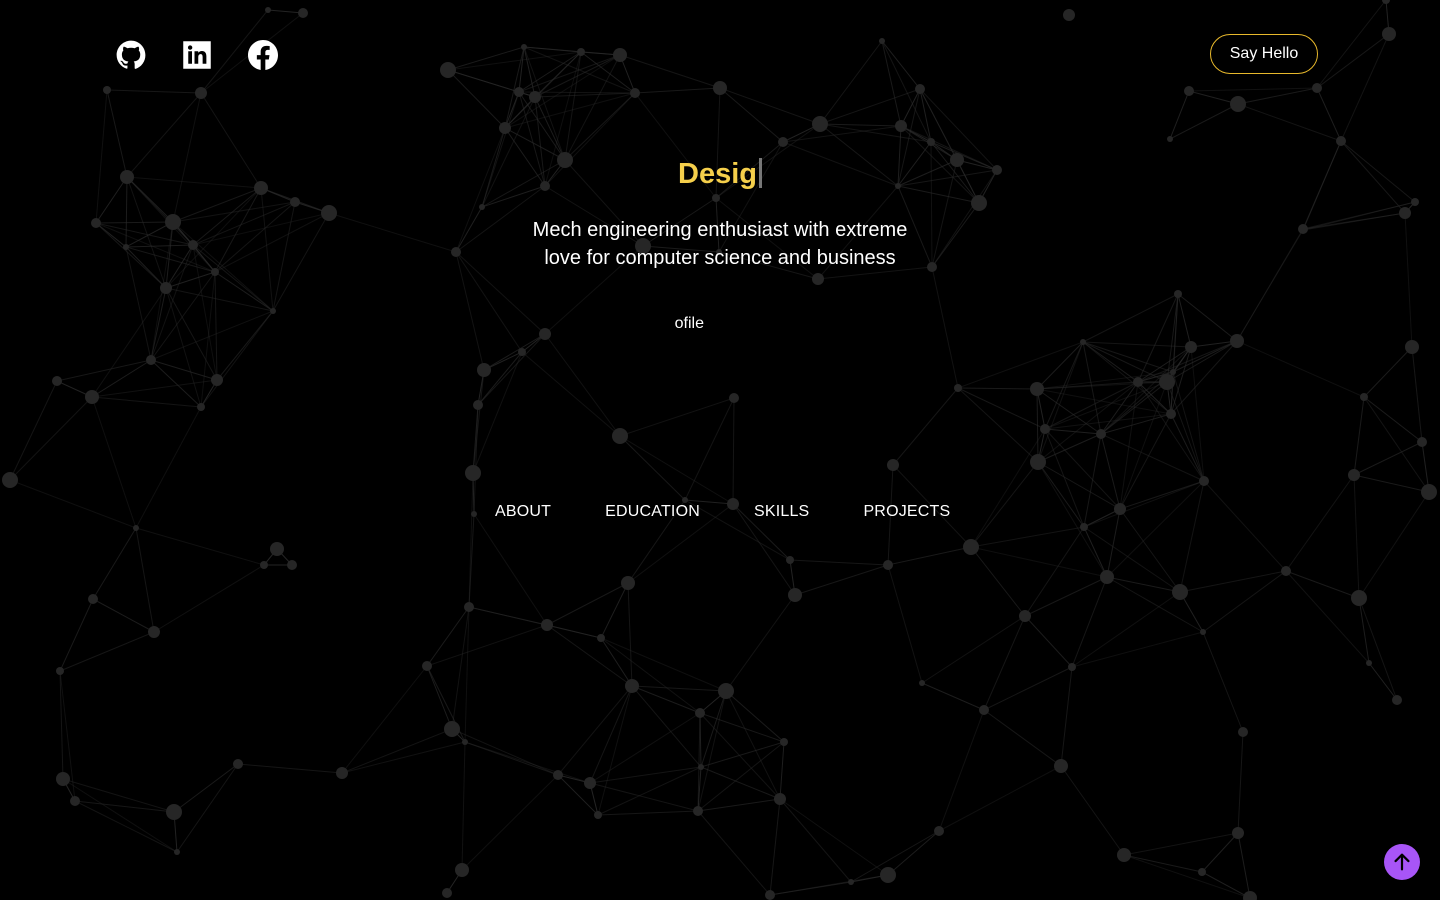 The width and height of the screenshot is (1440, 900). Describe the element at coordinates (781, 512) in the screenshot. I see `nav-item-skills: SKILLS` at that location.